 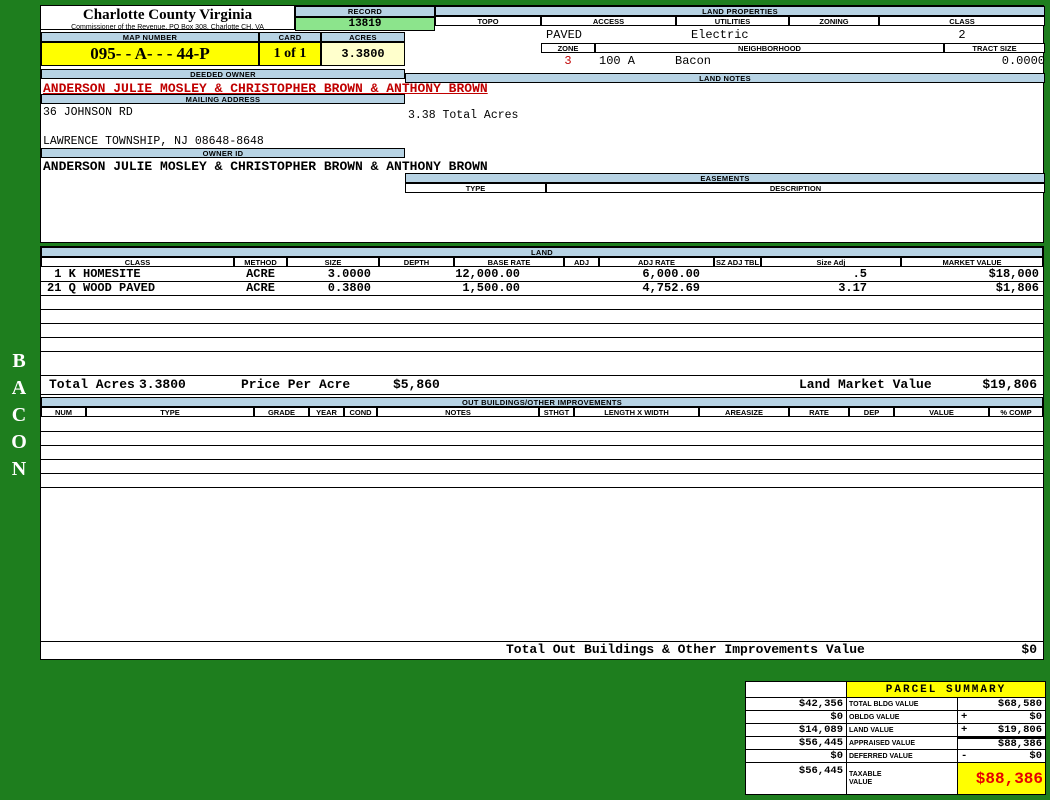 What do you see at coordinates (491, 288) in the screenshot?
I see `land-row2-base-rate: 1,500.00` at bounding box center [491, 288].